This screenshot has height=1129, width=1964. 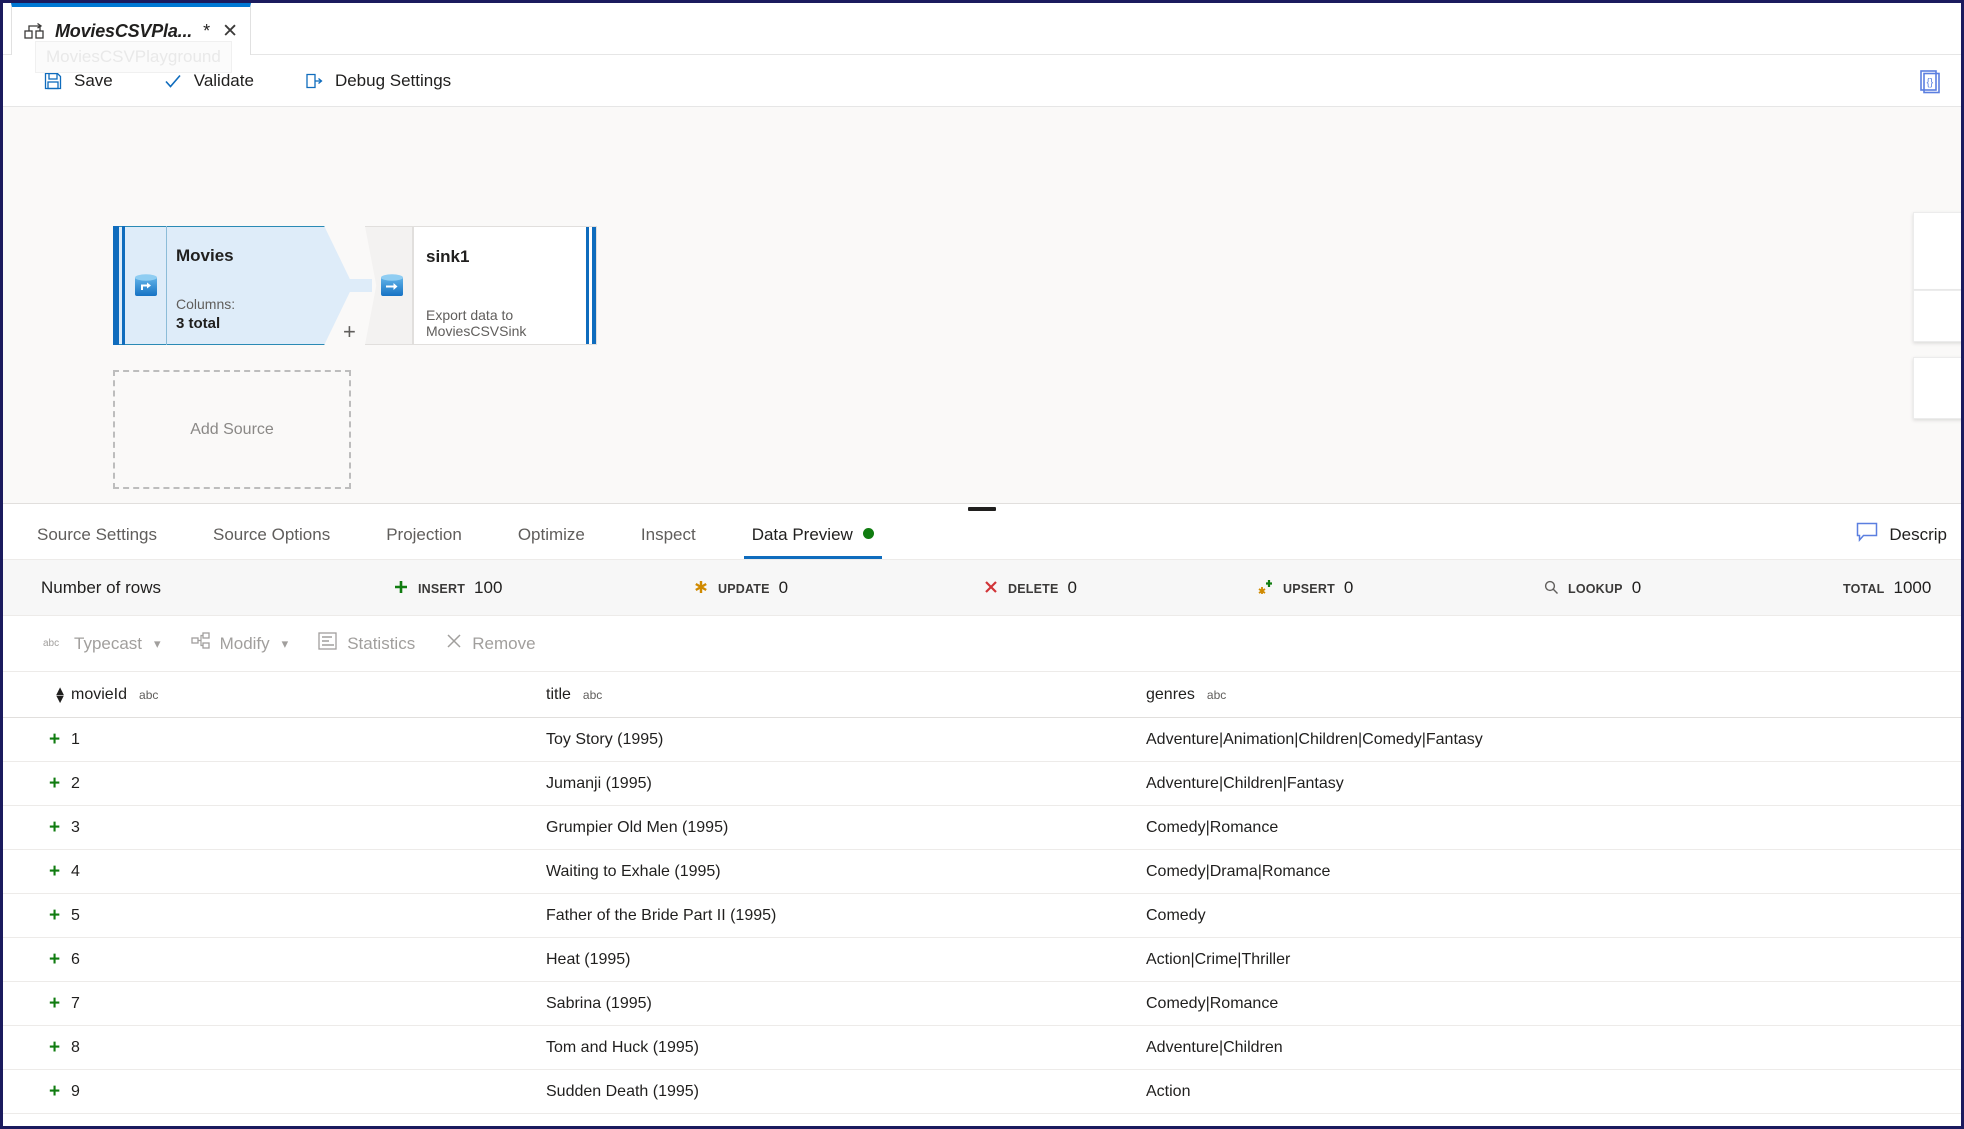 I want to click on search-icon, so click(x=1551, y=587).